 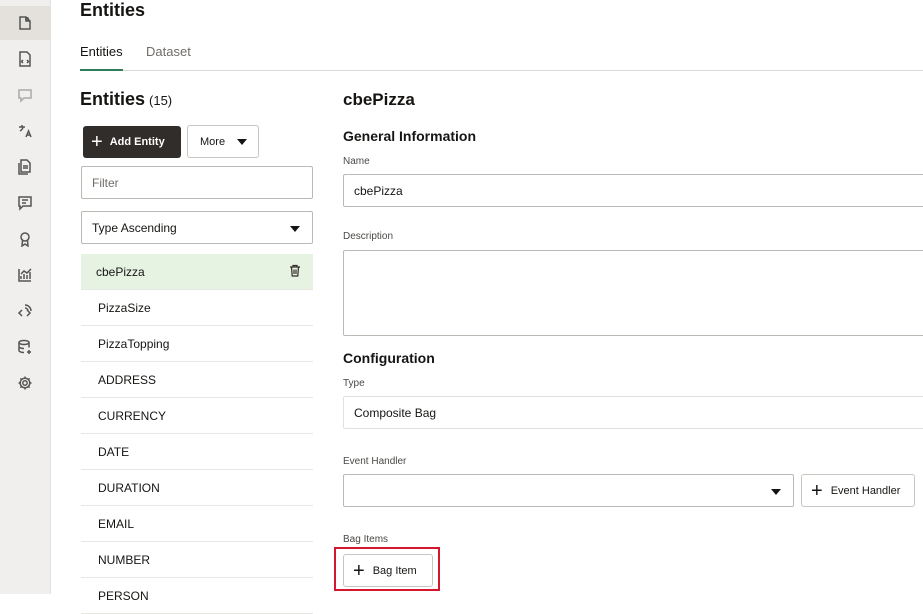 I want to click on highlight-box, so click(x=387, y=569).